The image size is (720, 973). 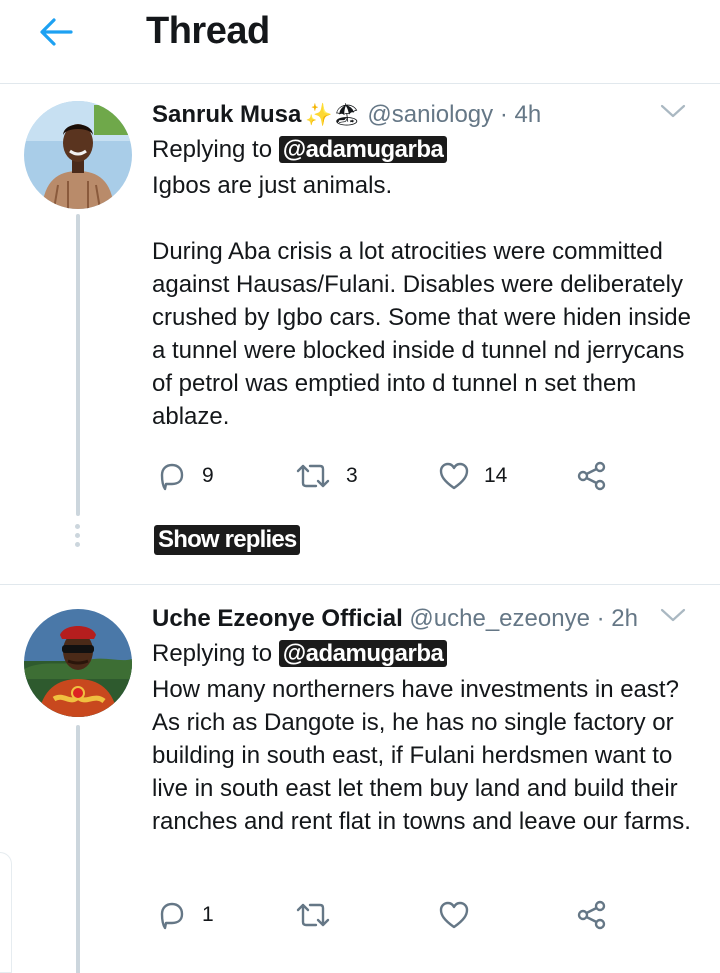 What do you see at coordinates (208, 914) in the screenshot?
I see `reply-count: 1` at bounding box center [208, 914].